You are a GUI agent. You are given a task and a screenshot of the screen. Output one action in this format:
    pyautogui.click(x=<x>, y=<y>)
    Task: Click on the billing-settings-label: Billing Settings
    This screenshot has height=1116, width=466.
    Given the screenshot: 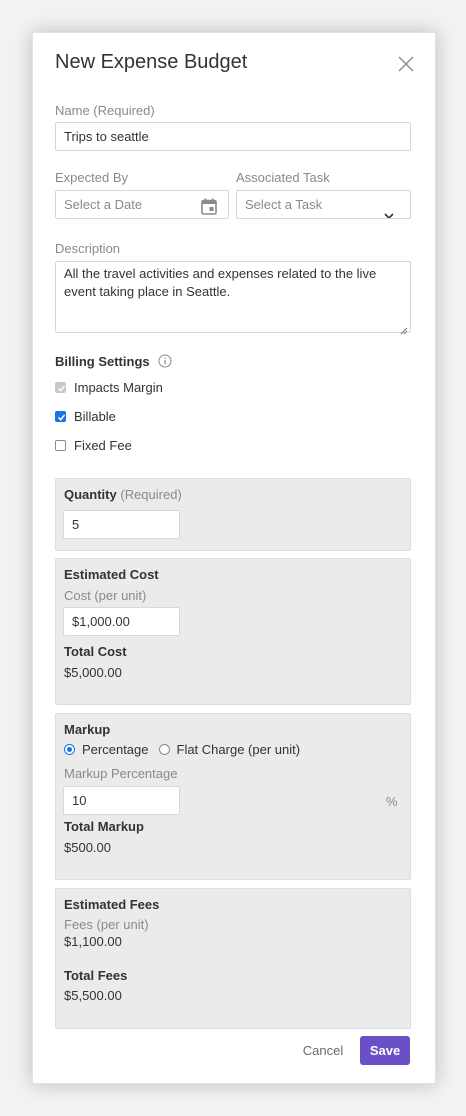 What is the action you would take?
    pyautogui.click(x=102, y=361)
    